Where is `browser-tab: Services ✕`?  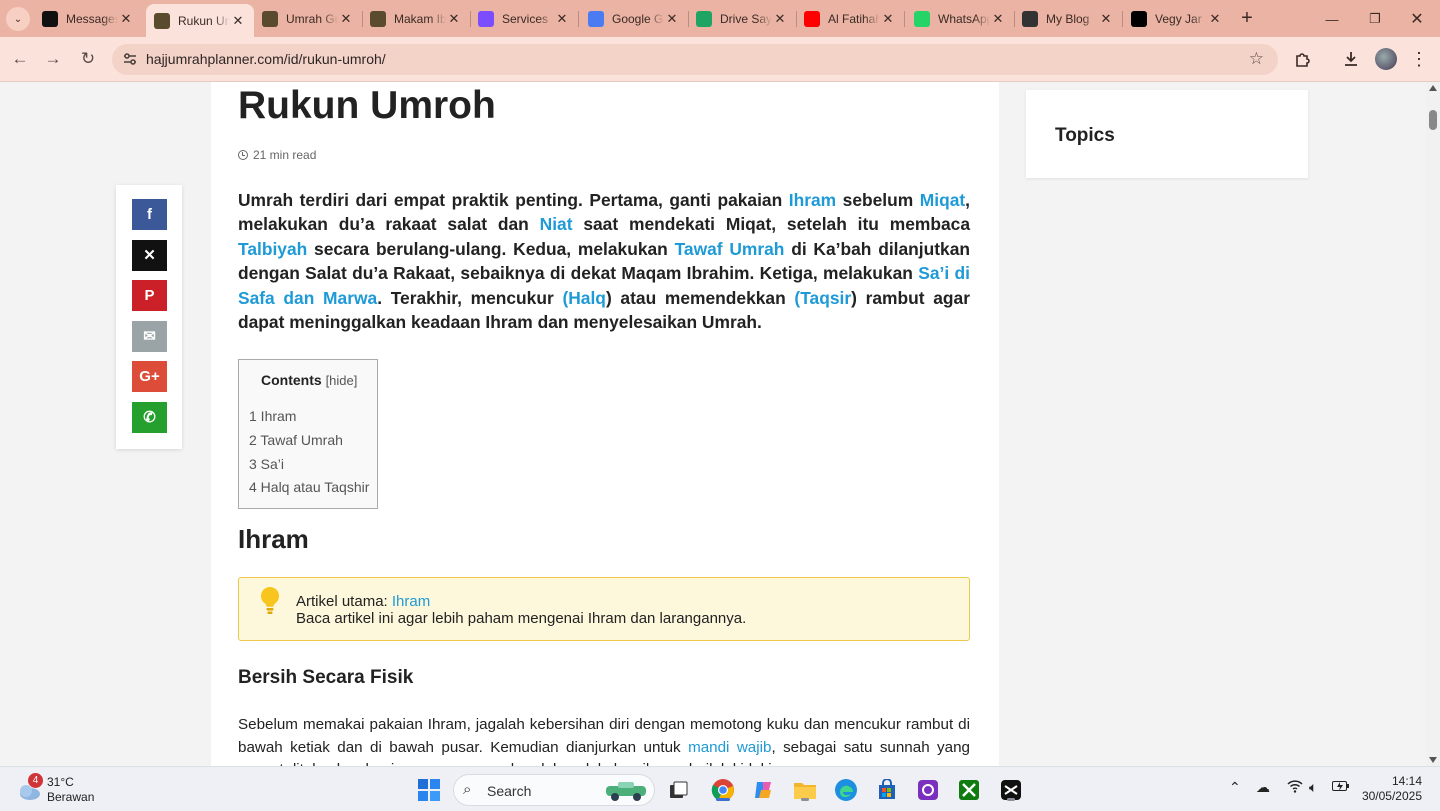
browser-tab: Services ✕ is located at coordinates (524, 19).